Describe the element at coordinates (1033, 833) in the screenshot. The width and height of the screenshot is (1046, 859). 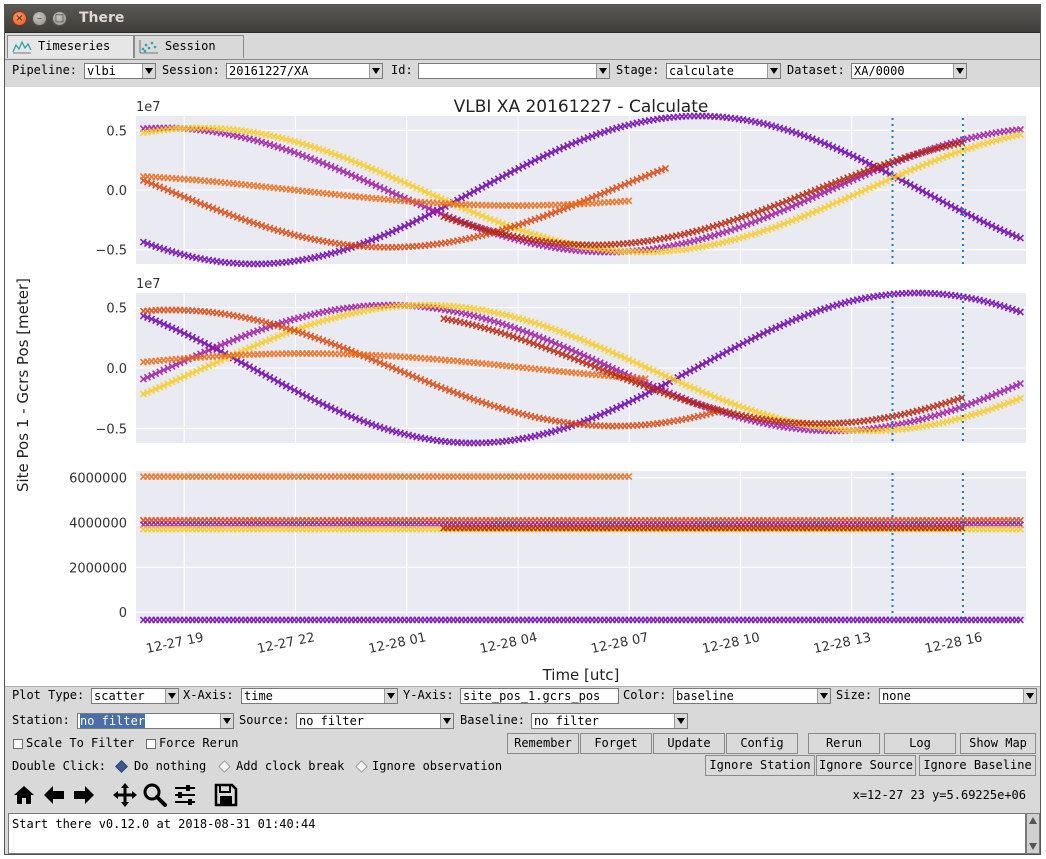
I see `console-scrollbar` at that location.